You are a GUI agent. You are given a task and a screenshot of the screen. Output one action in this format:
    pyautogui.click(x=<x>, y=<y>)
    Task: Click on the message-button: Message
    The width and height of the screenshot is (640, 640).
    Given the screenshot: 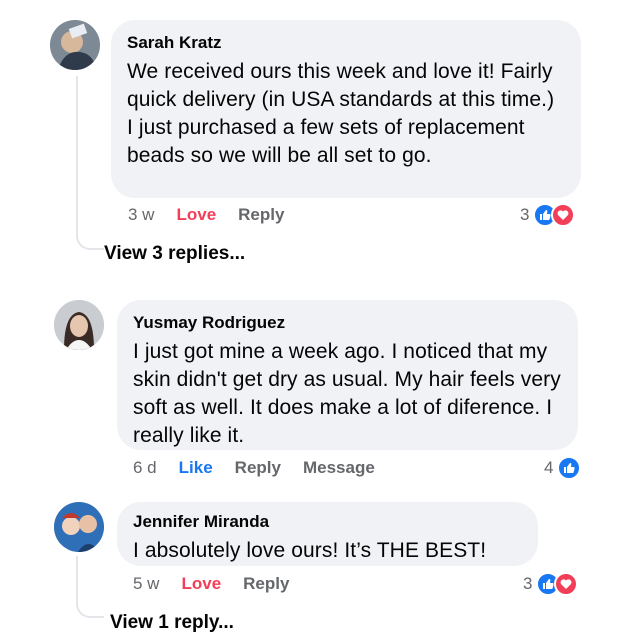 What is the action you would take?
    pyautogui.click(x=339, y=468)
    